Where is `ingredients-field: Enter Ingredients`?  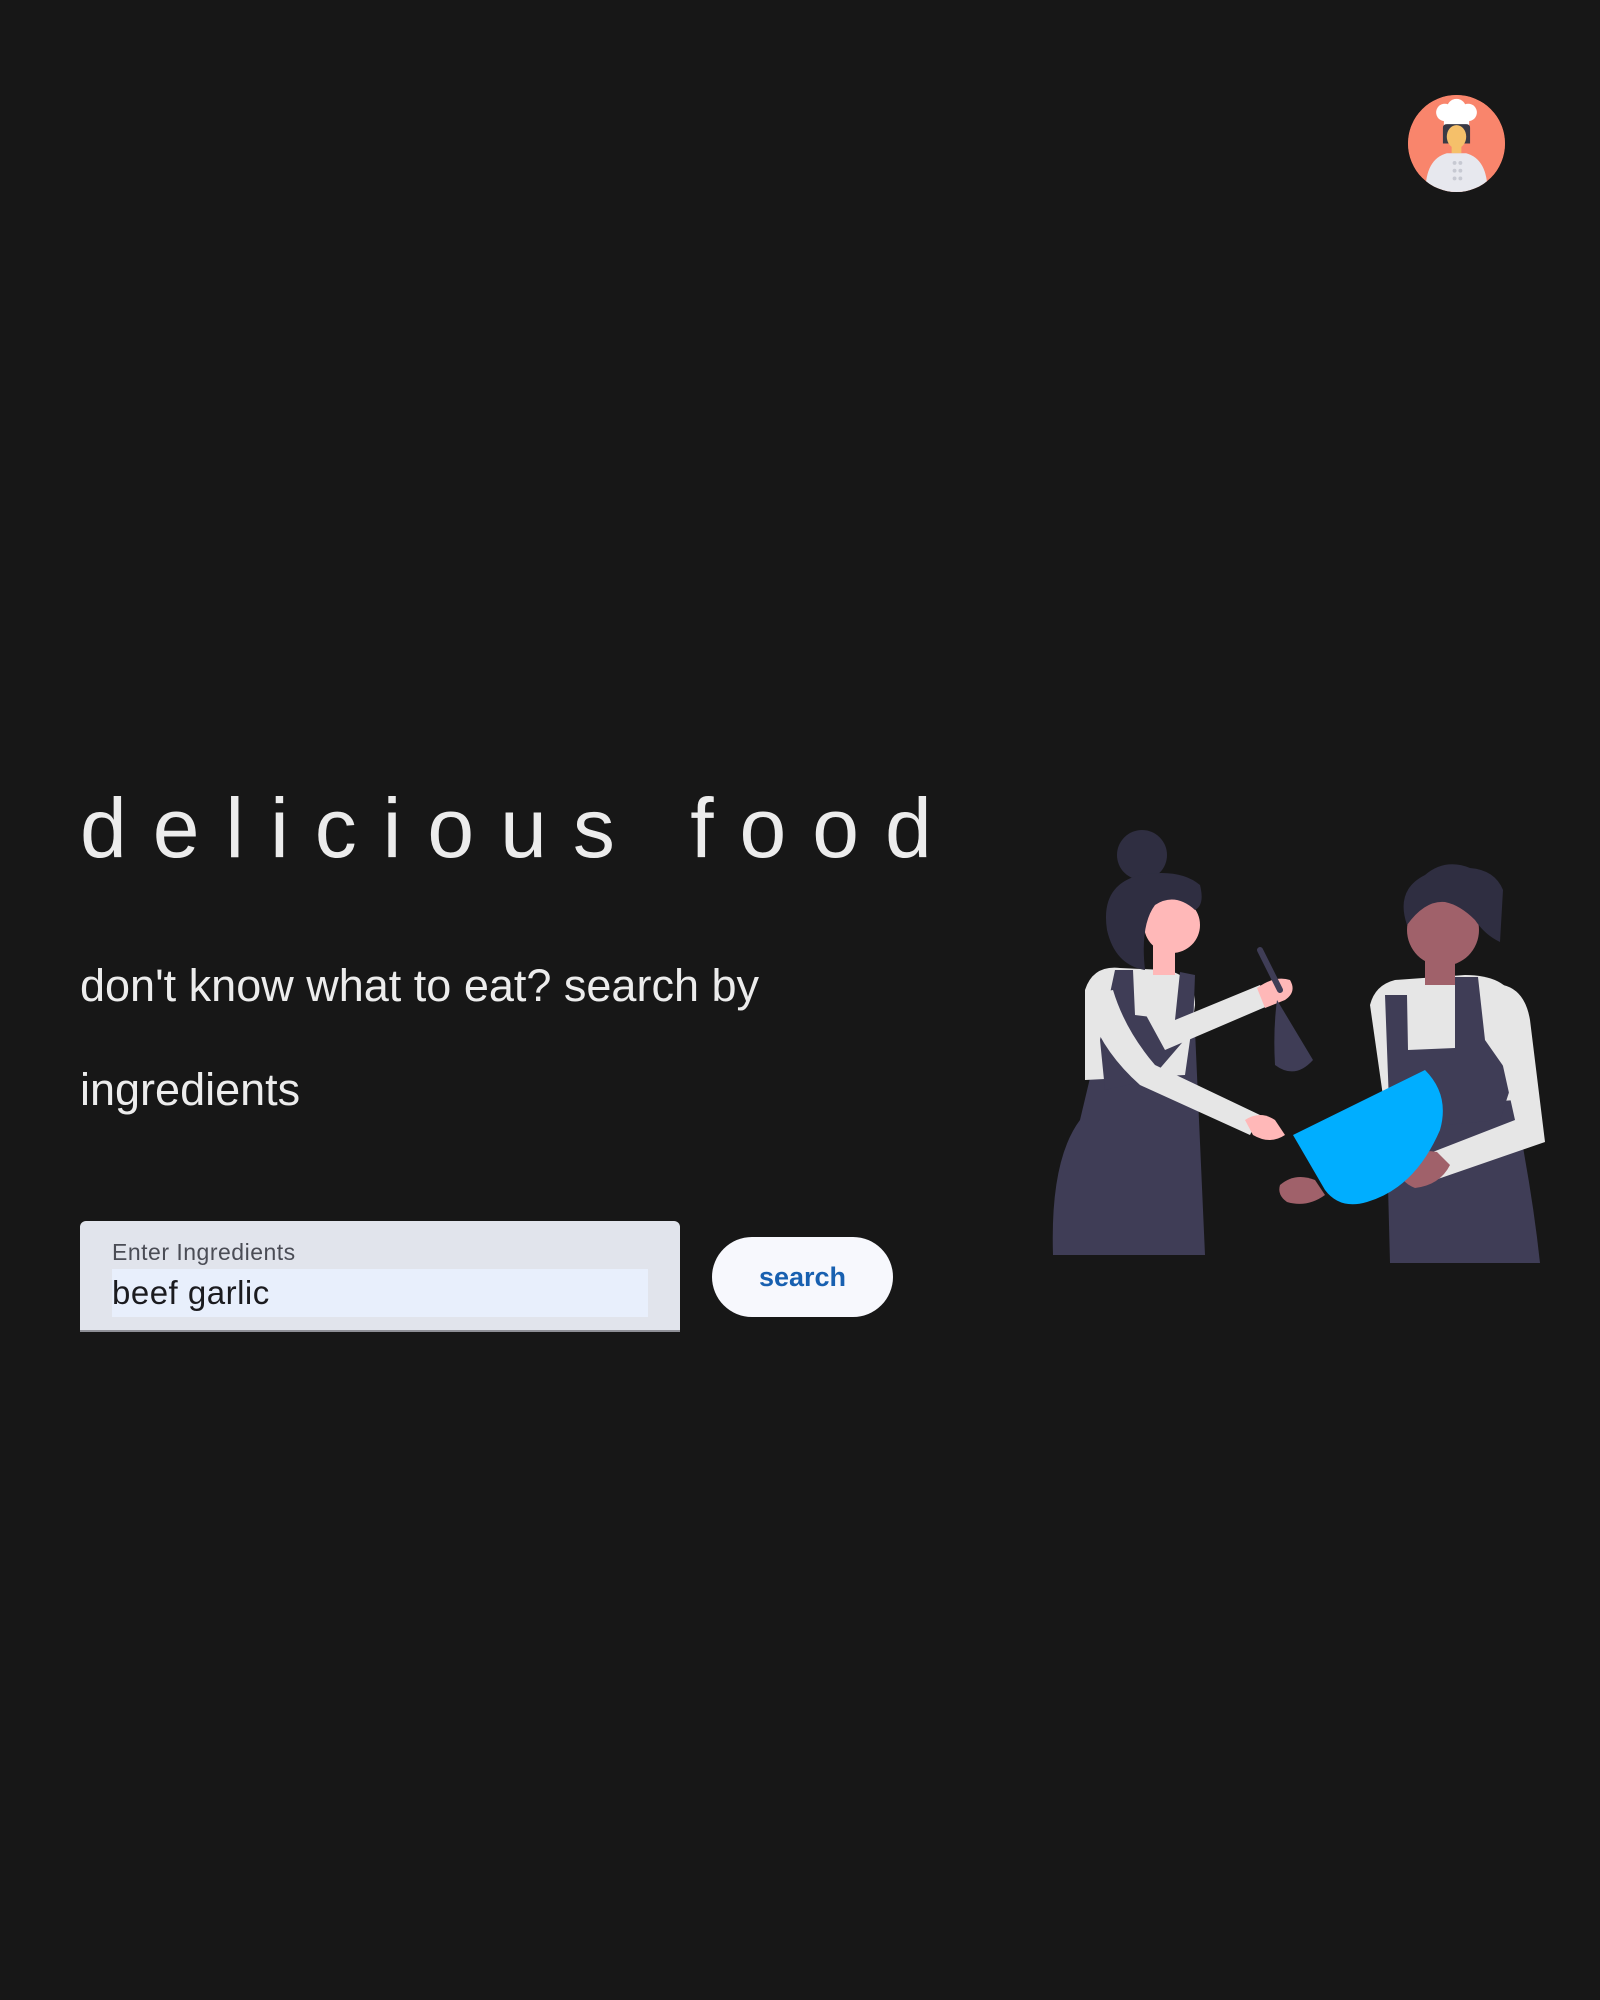 ingredients-field: Enter Ingredients is located at coordinates (380, 1276).